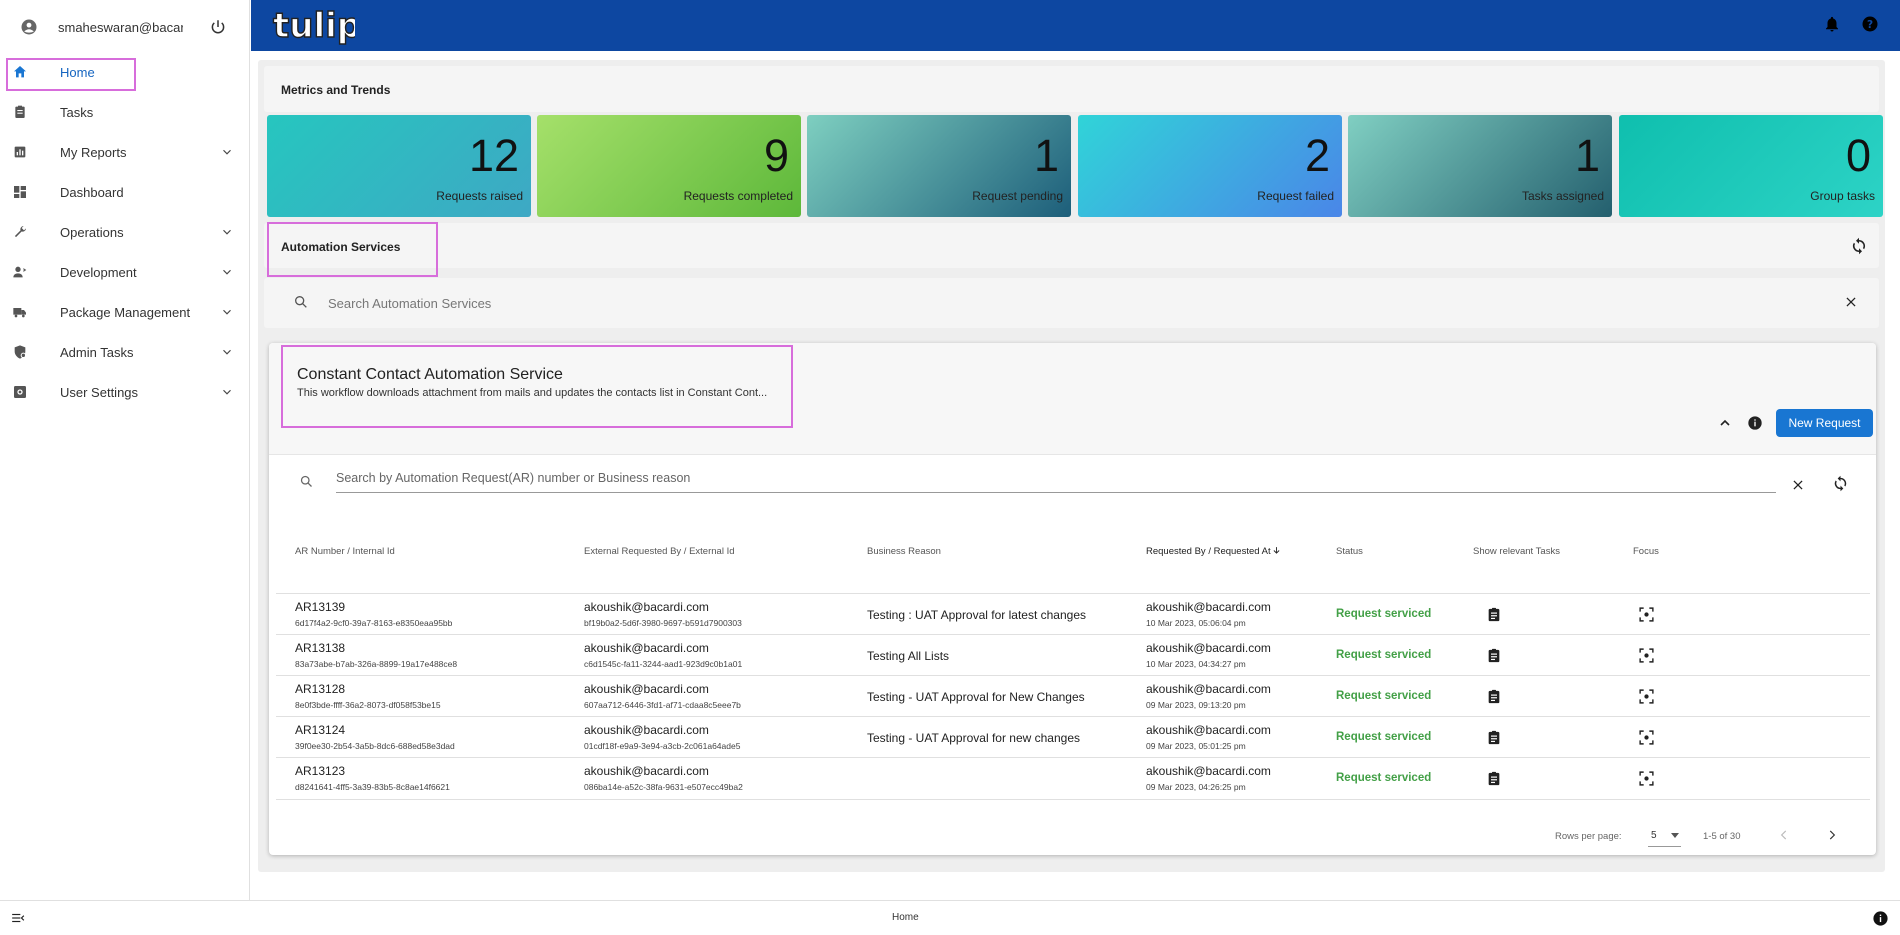 The height and width of the screenshot is (935, 1900). I want to click on metric-card-tasks-assigned: 1 Tasks assigned, so click(1480, 166).